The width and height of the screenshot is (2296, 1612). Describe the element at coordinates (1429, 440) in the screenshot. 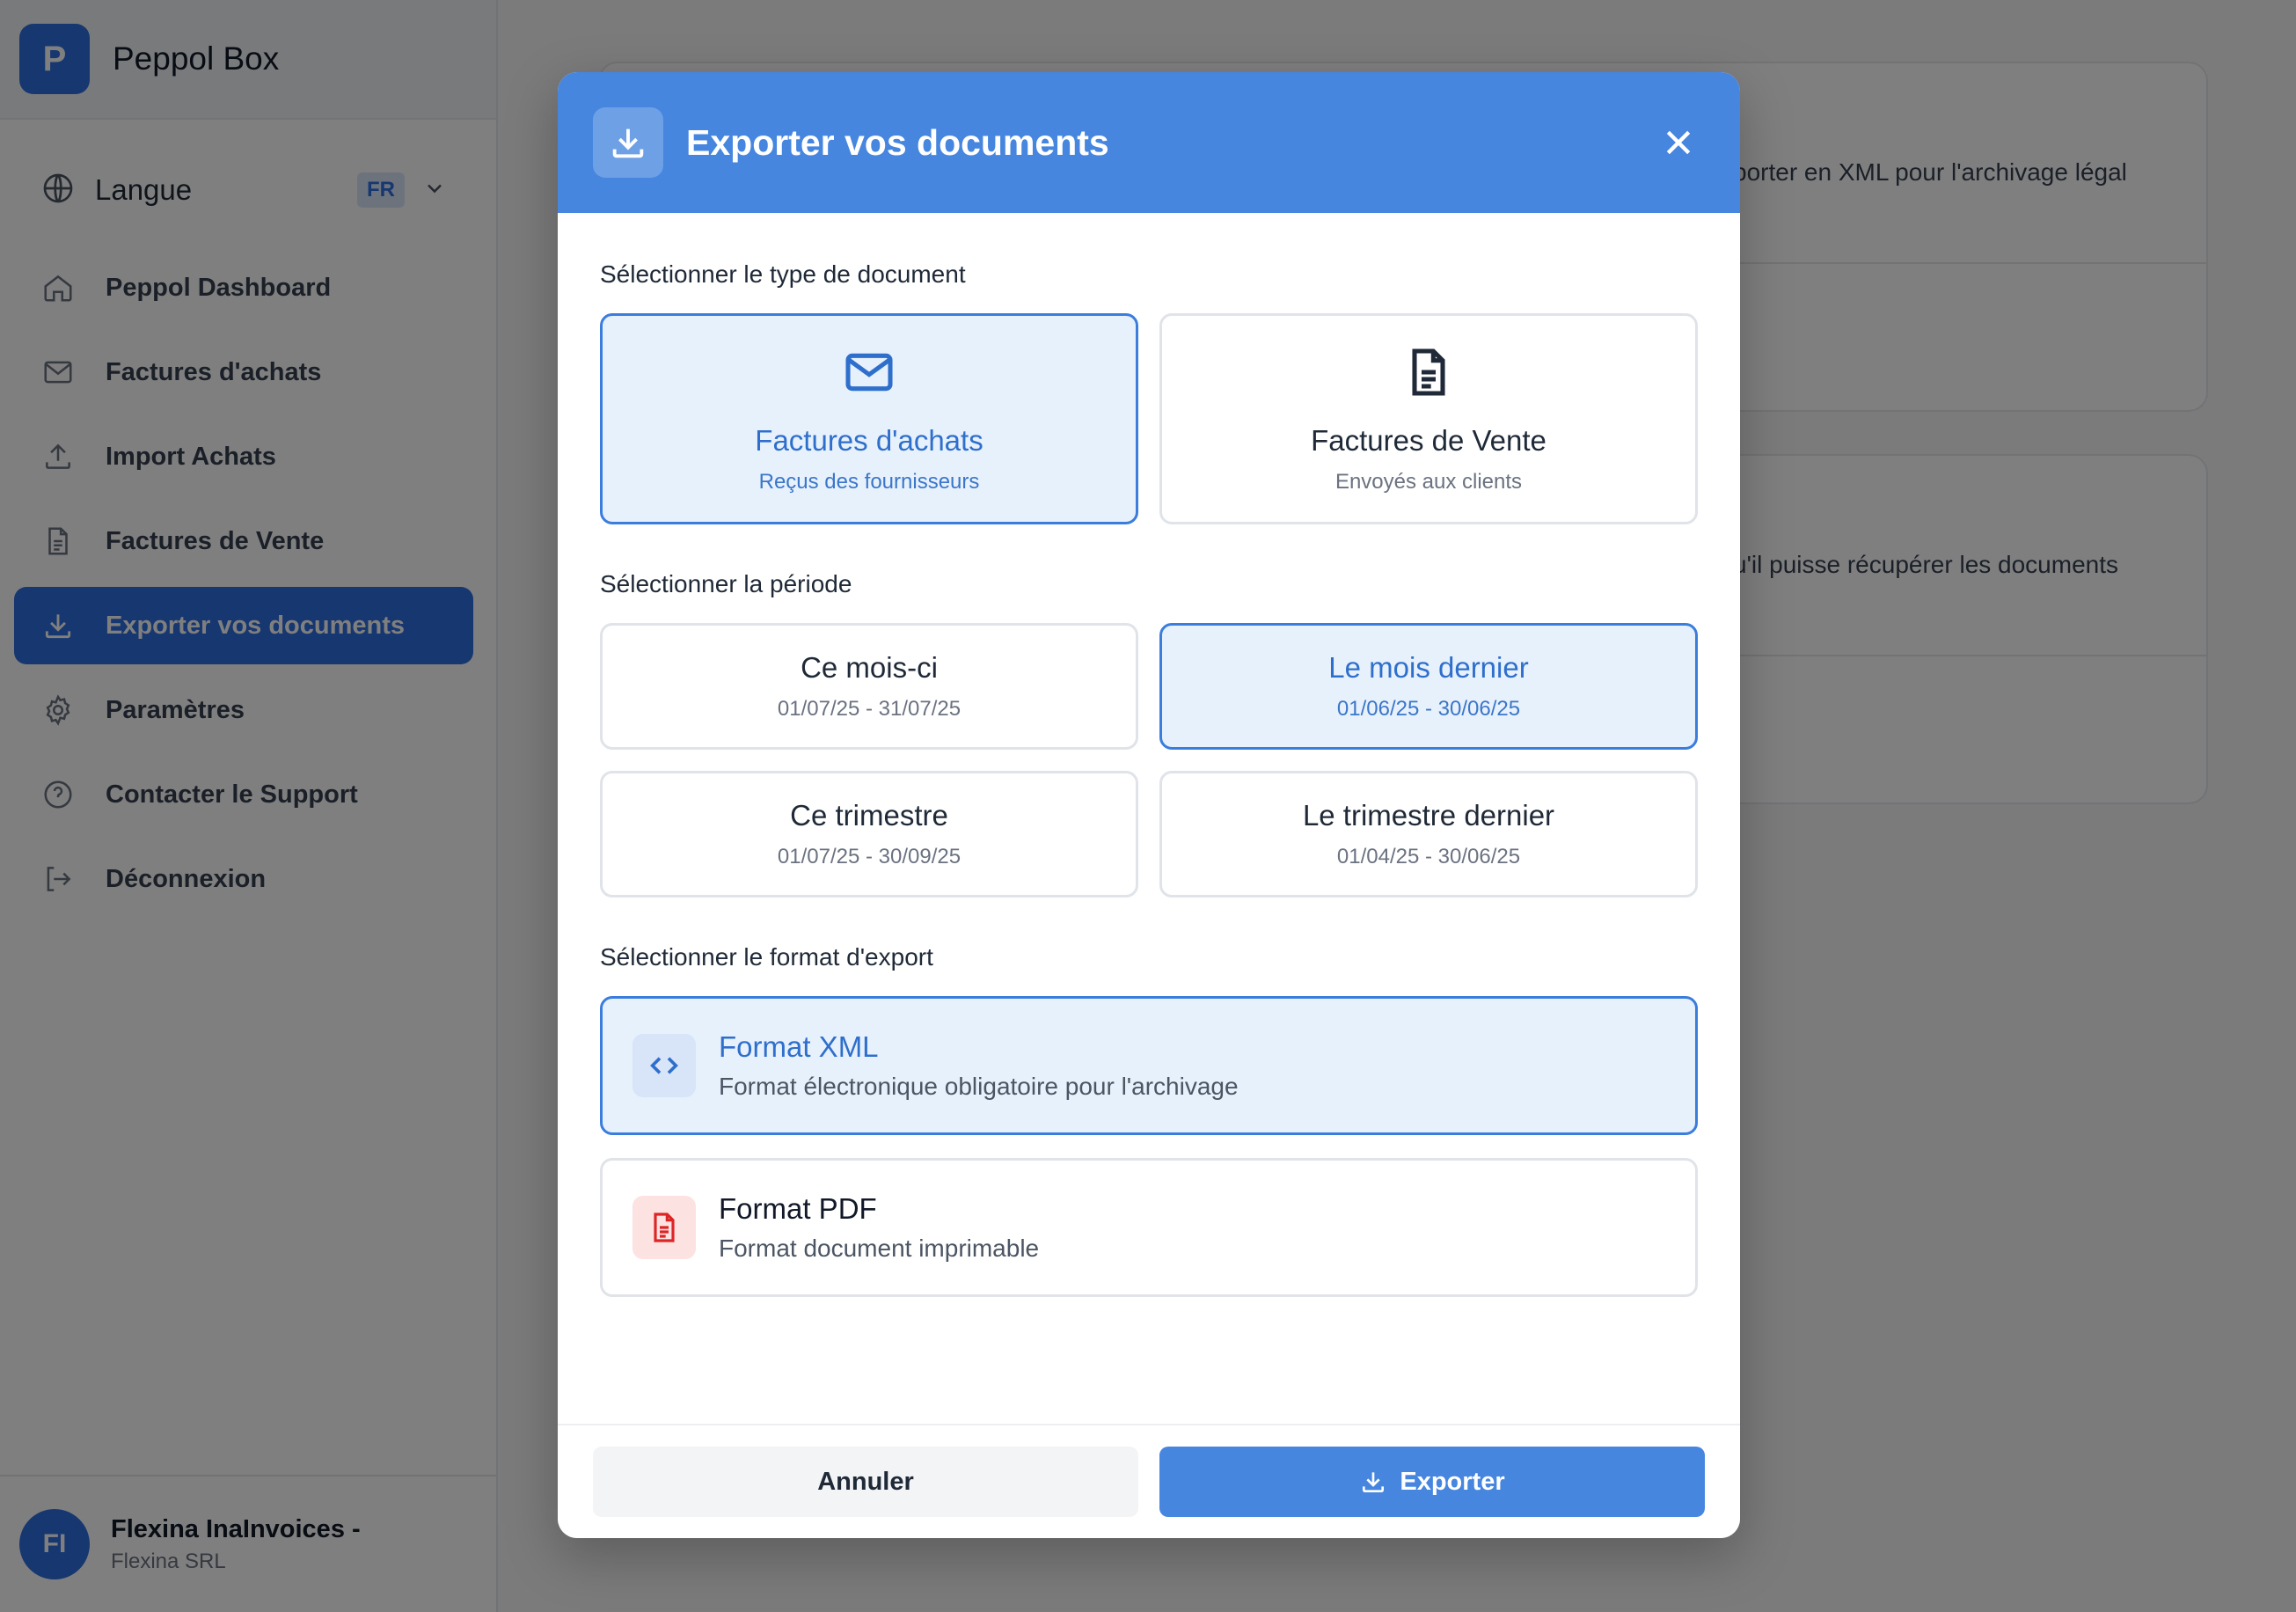

I see `option-title: Factures de Vente` at that location.